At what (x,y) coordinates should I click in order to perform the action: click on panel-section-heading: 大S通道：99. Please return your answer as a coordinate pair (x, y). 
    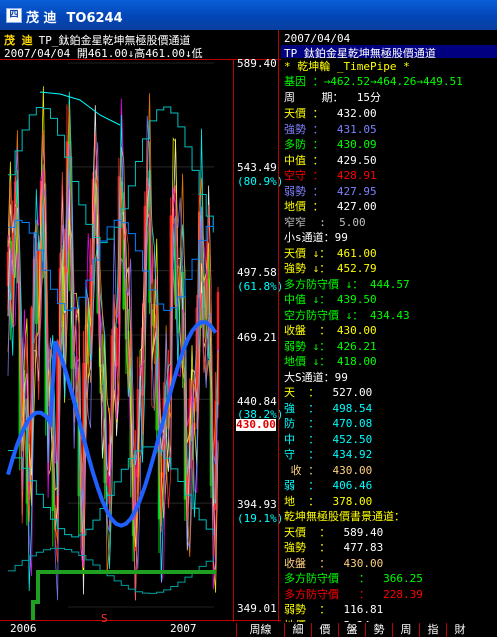
    Looking at the image, I should click on (316, 377).